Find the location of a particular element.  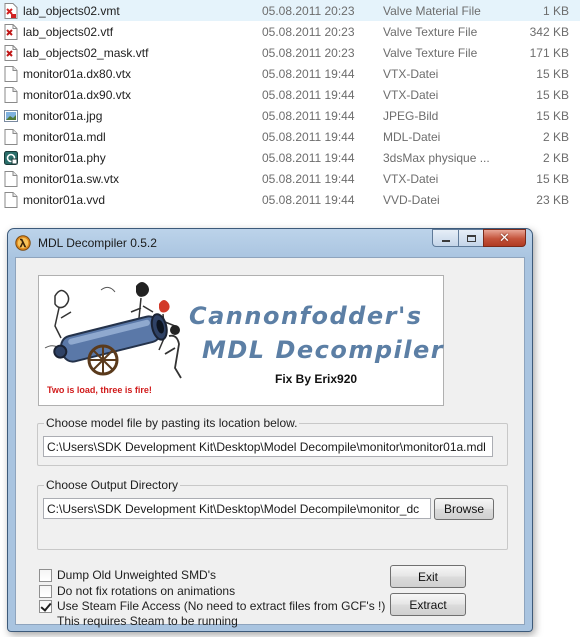

dump-old-smd-option: Dump Old Unweighted SMD's is located at coordinates (127, 575).